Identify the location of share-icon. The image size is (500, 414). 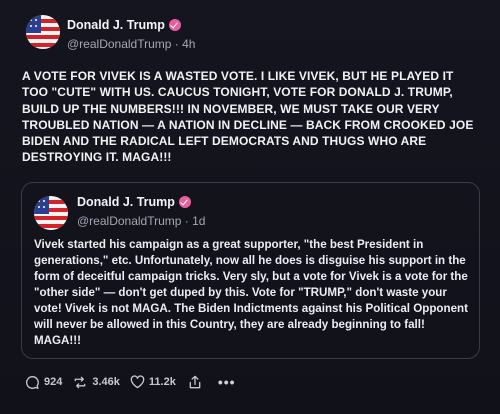
(195, 381).